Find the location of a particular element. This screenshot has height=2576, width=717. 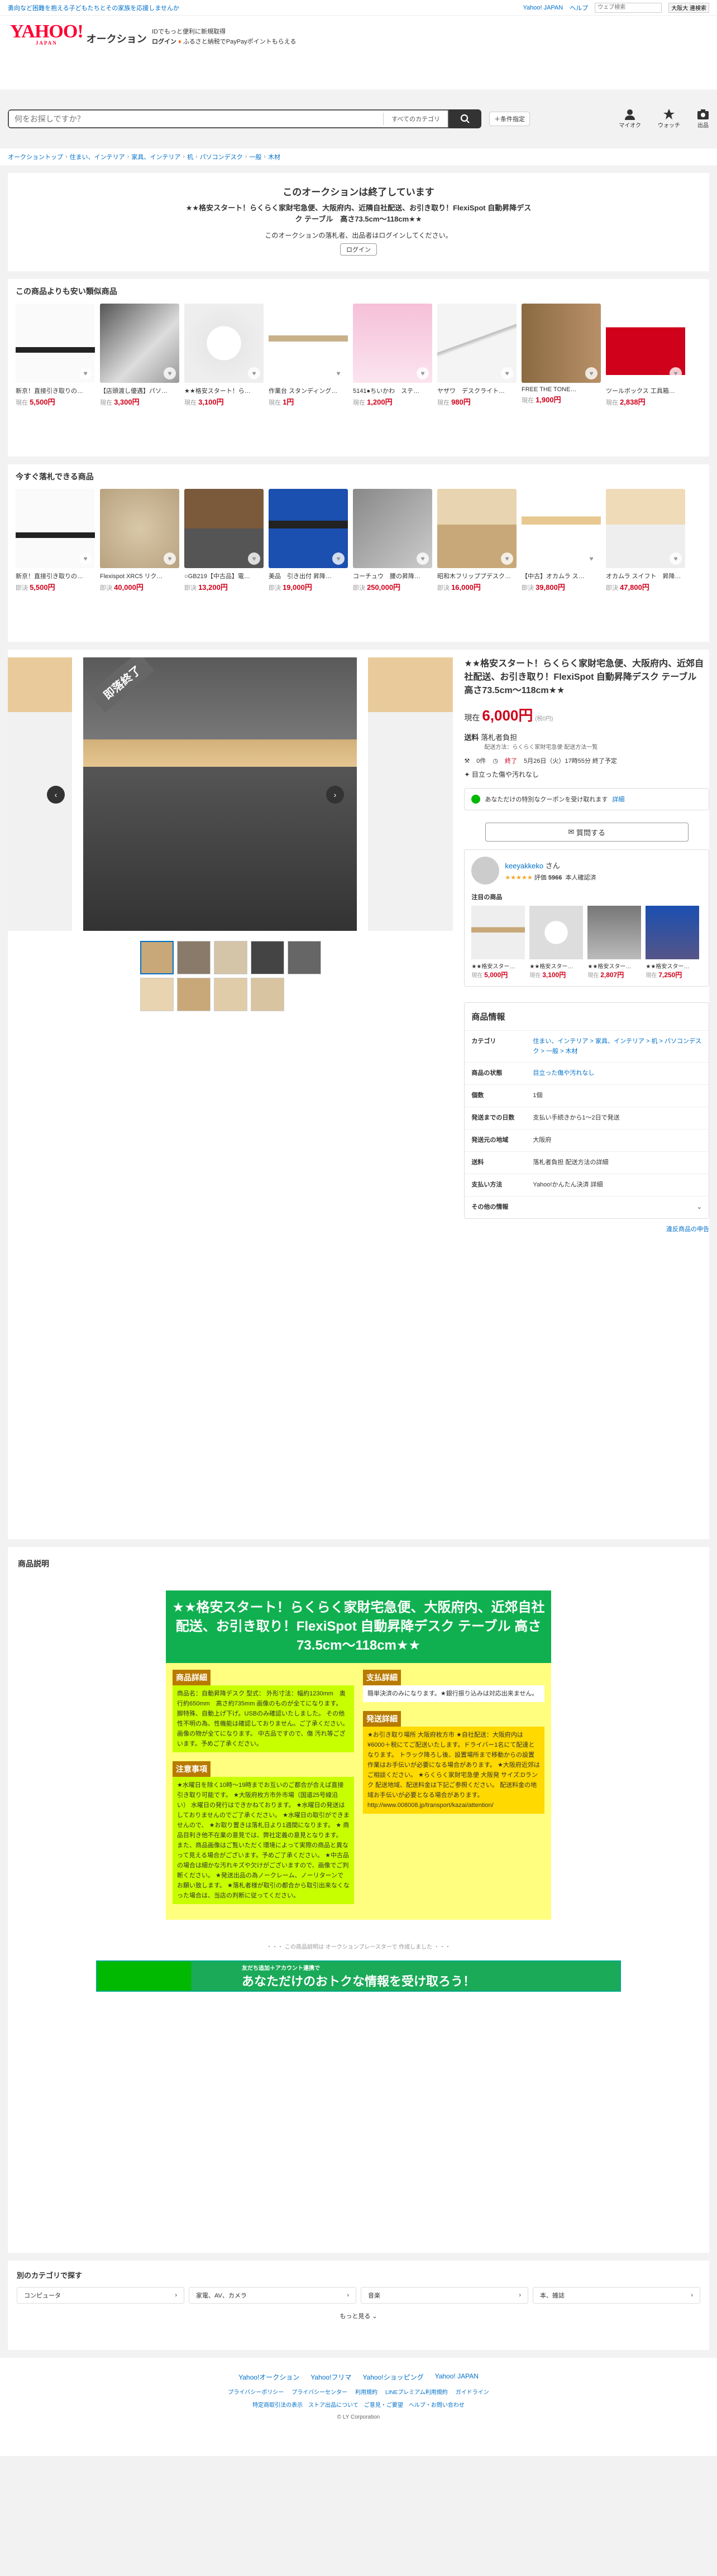

breadcrumb-item: 一般 is located at coordinates (255, 156).